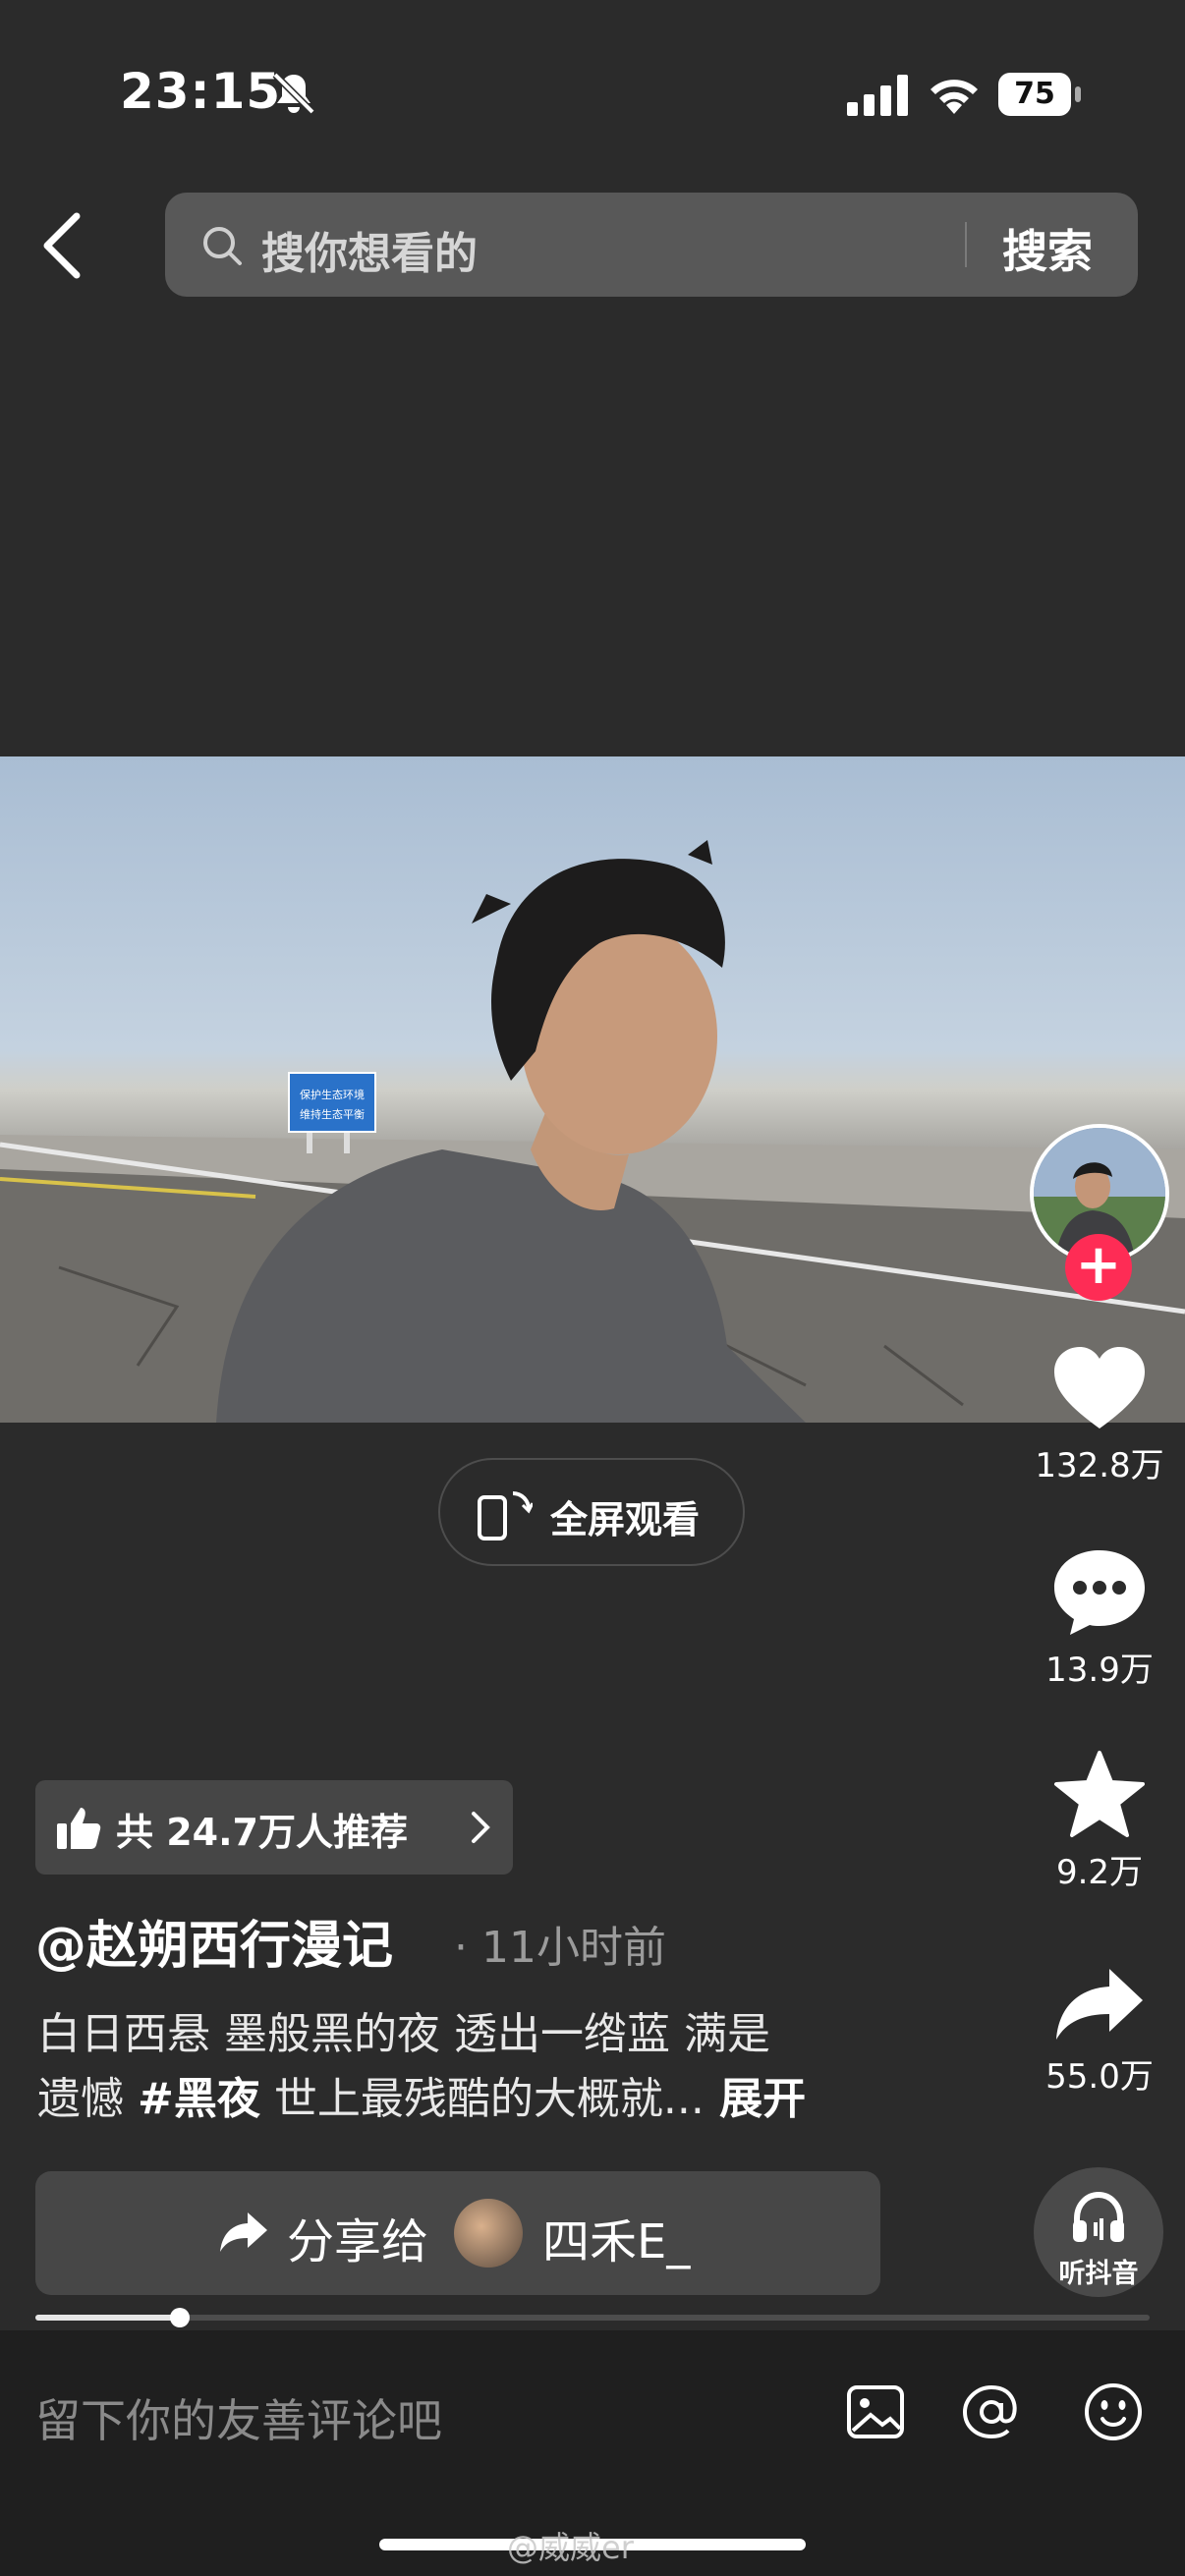 The width and height of the screenshot is (1185, 2576). I want to click on star-icon, so click(1100, 1794).